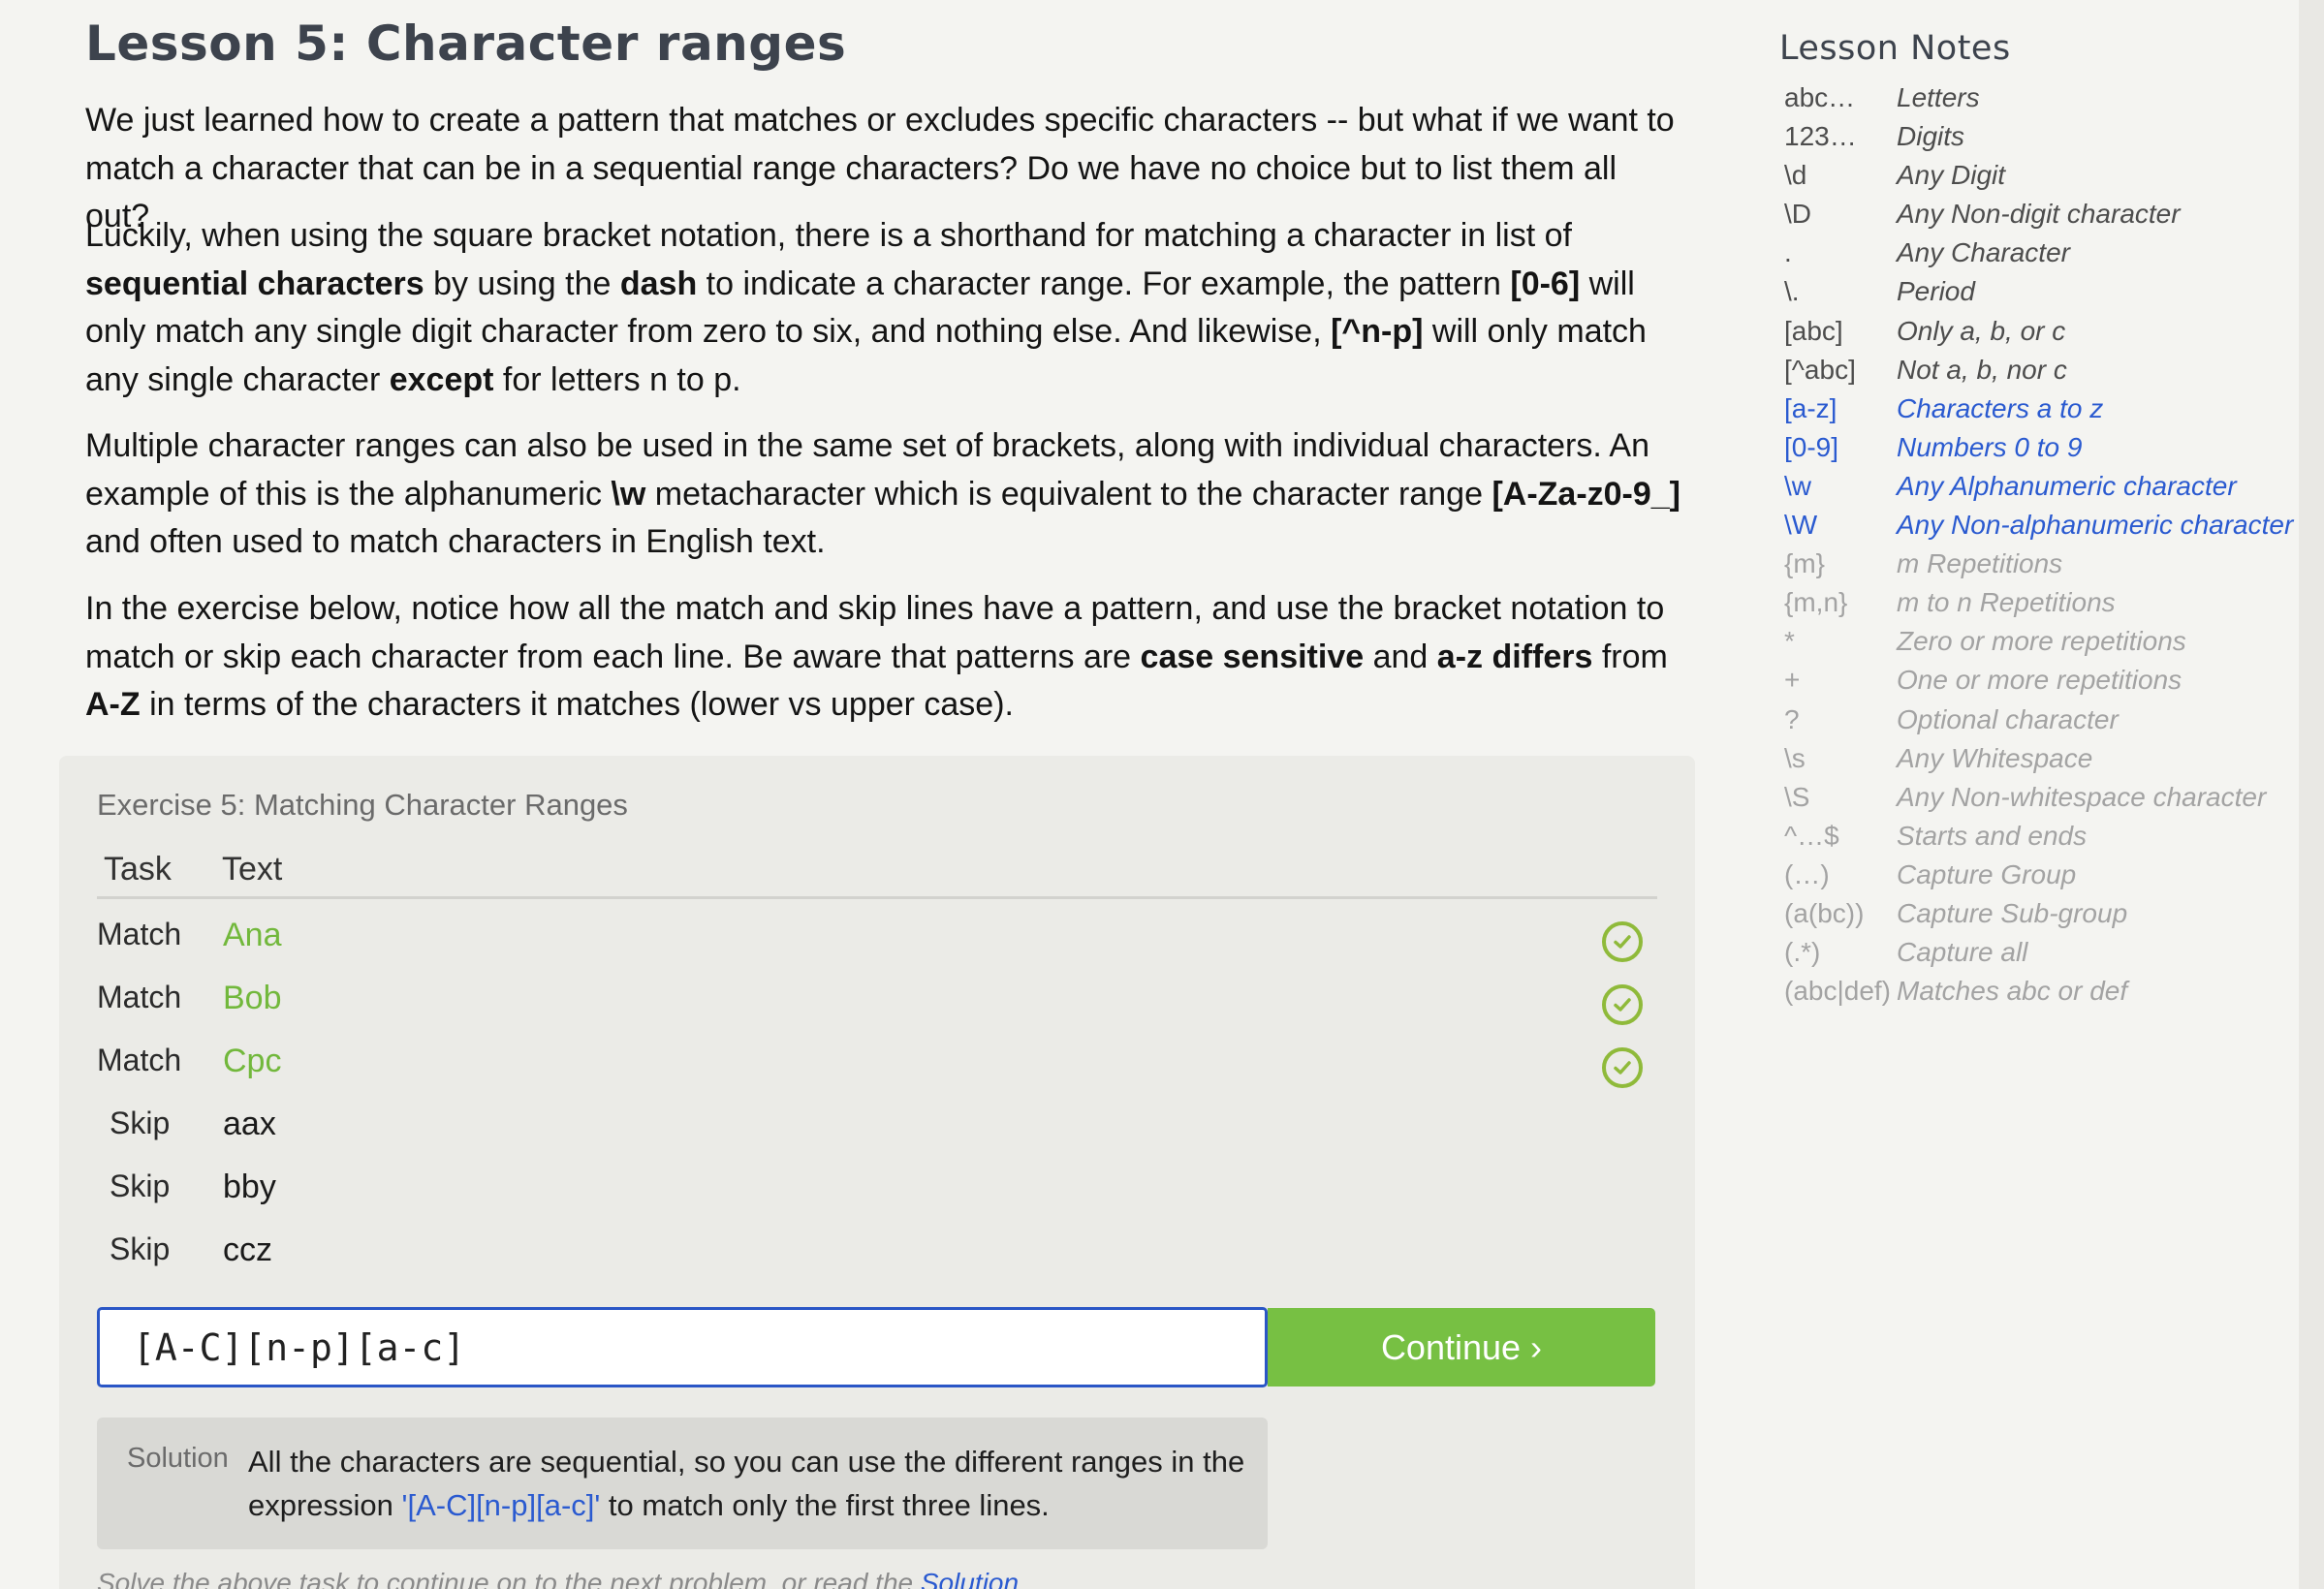 This screenshot has width=2324, height=1589. What do you see at coordinates (1795, 175) in the screenshot?
I see `note-key: \d` at bounding box center [1795, 175].